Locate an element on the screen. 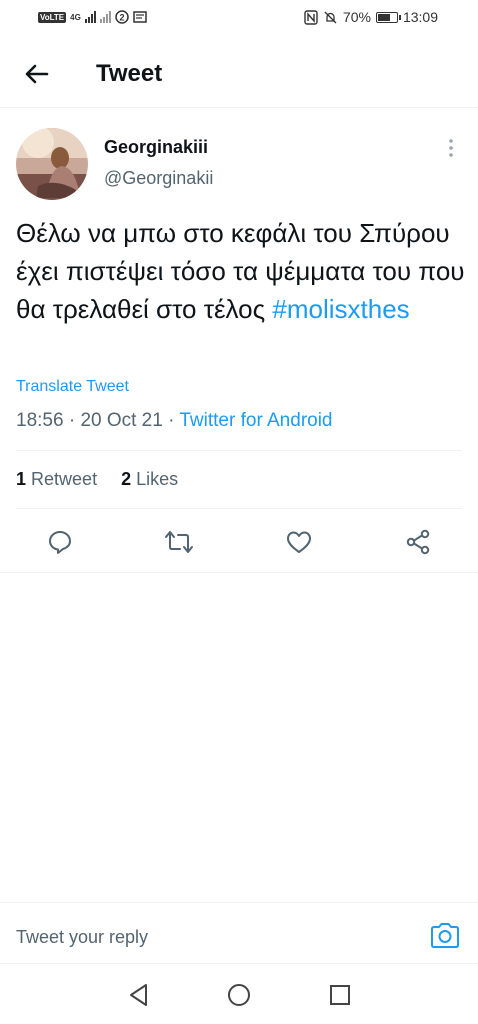 This screenshot has width=478, height=1024. reply-button is located at coordinates (60, 542).